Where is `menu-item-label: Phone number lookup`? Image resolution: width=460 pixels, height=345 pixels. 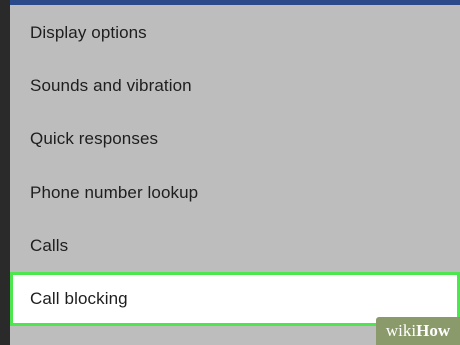
menu-item-label: Phone number lookup is located at coordinates (114, 192).